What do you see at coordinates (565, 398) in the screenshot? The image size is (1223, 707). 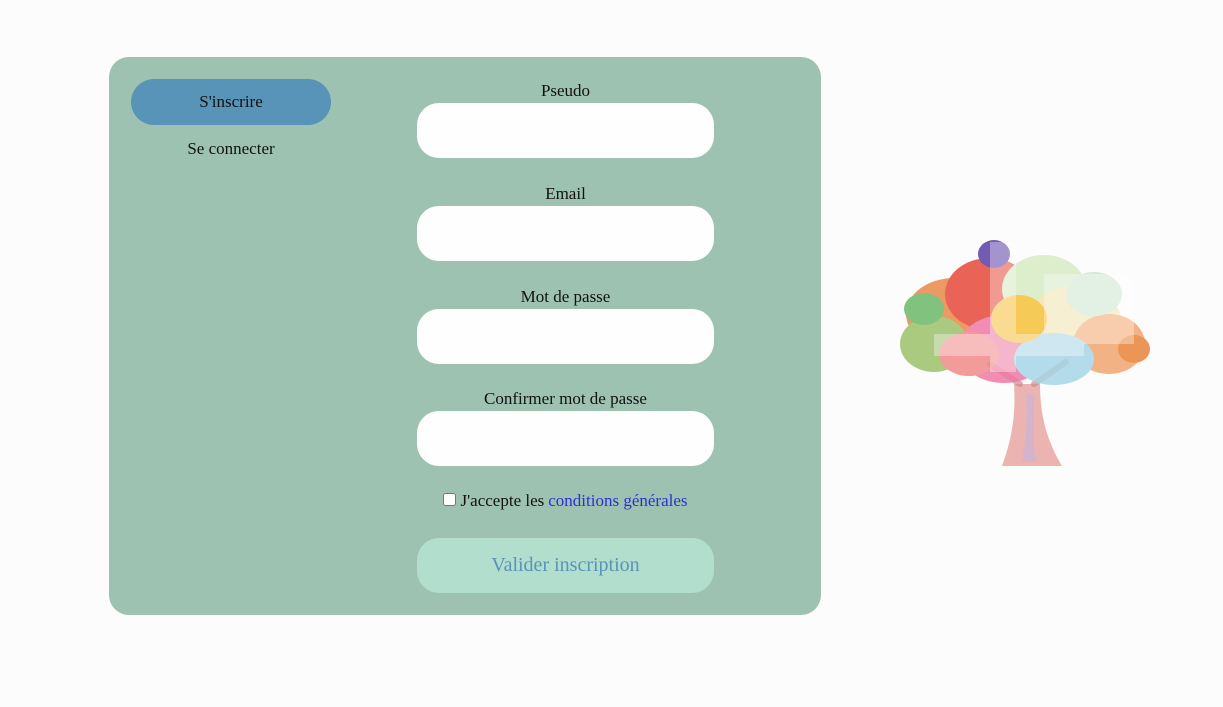 I see `confirm-password-label: Confirmer mot de passe` at bounding box center [565, 398].